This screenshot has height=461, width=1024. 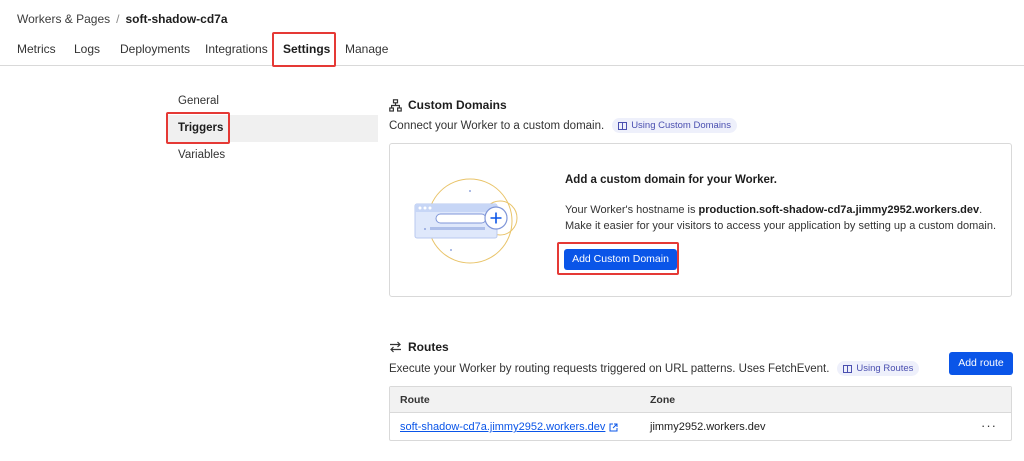 I want to click on side-nav-triggers: Triggers, so click(x=272, y=128).